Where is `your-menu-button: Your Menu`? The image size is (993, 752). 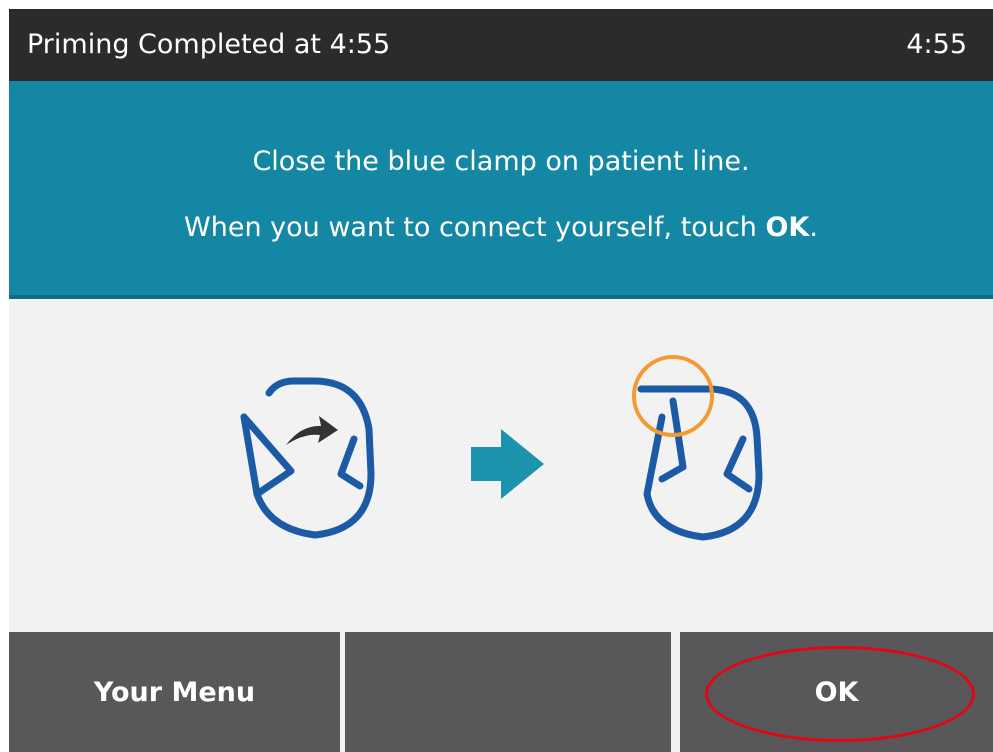 your-menu-button: Your Menu is located at coordinates (174, 692).